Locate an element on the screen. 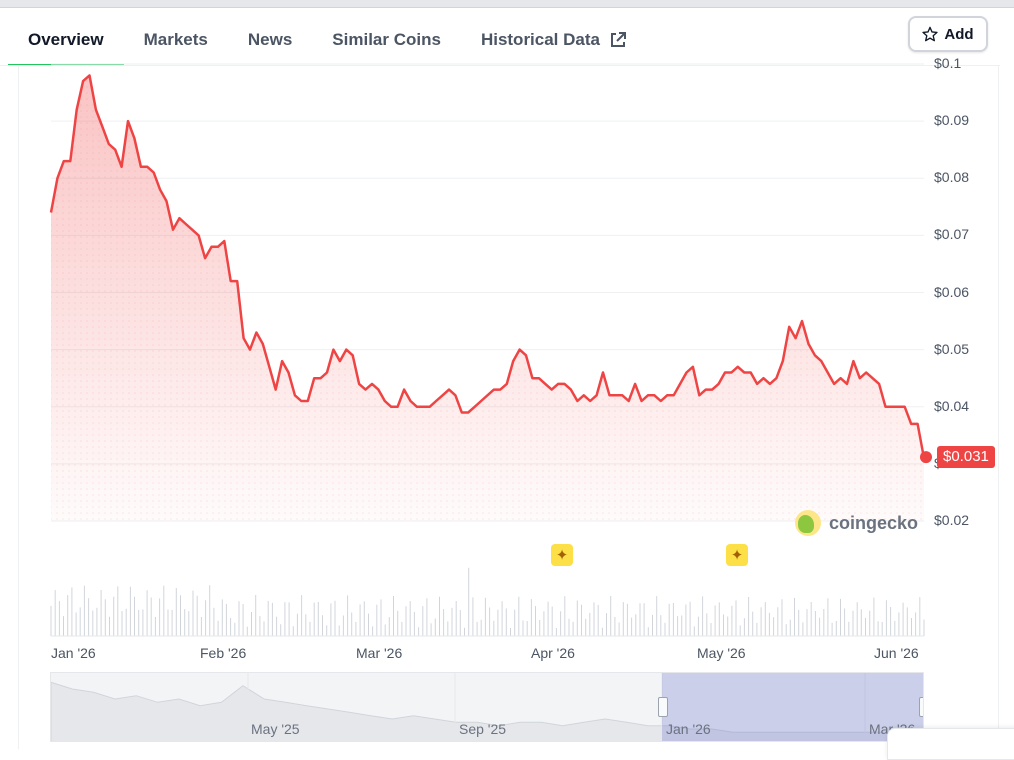 The width and height of the screenshot is (1014, 760). y-tick-label: $0.1 is located at coordinates (948, 63).